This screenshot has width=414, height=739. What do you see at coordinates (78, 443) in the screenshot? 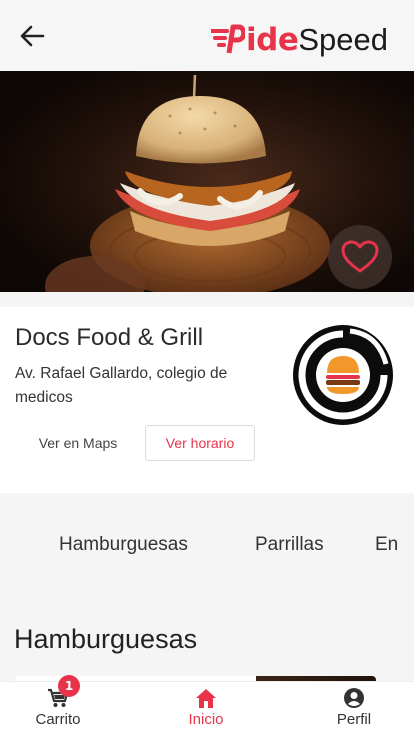
I see `view-maps-button: Ver en Maps` at bounding box center [78, 443].